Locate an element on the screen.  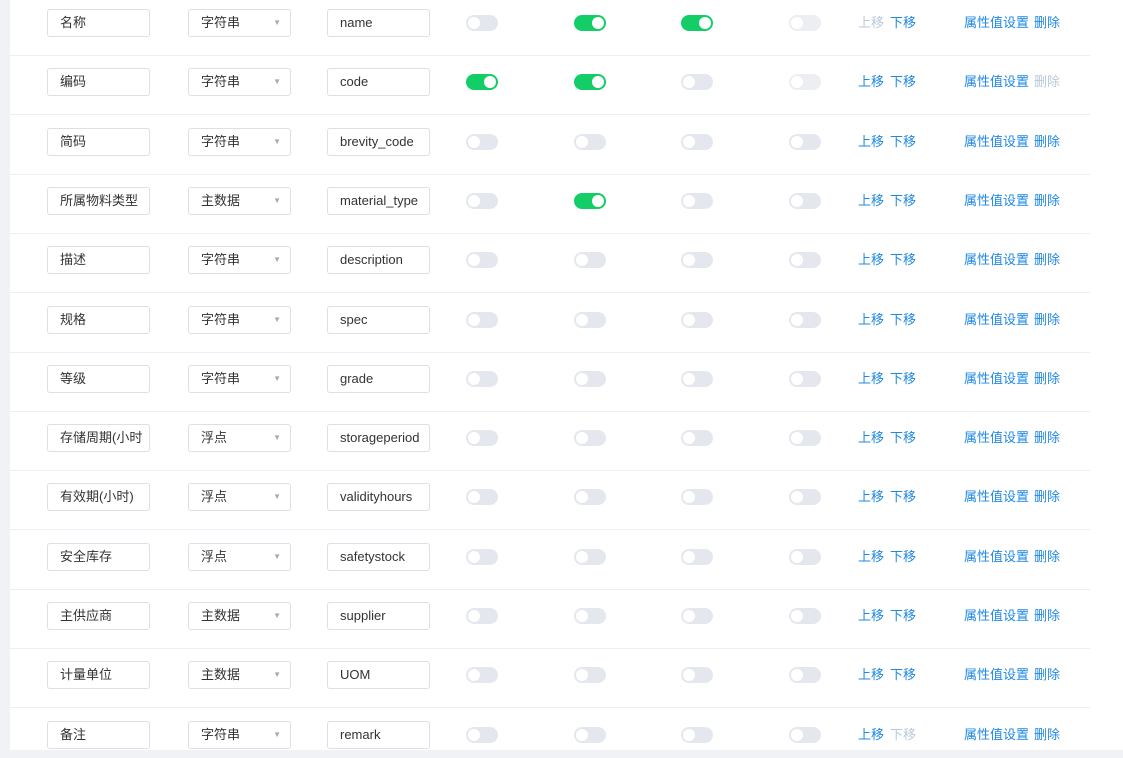
field-code-input: code is located at coordinates (378, 82).